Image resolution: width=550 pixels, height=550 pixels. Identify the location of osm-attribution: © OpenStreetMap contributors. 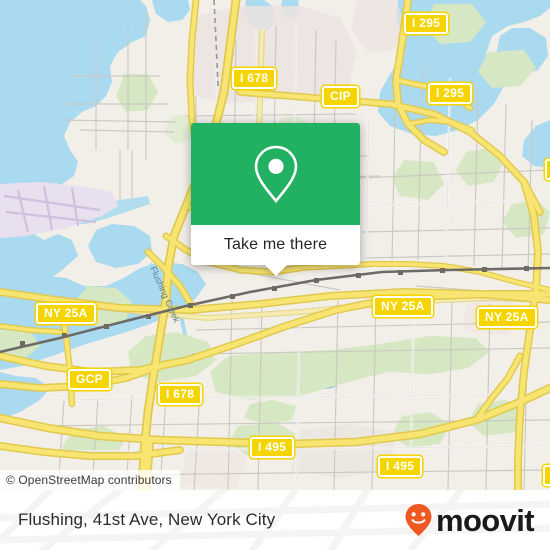
(90, 480).